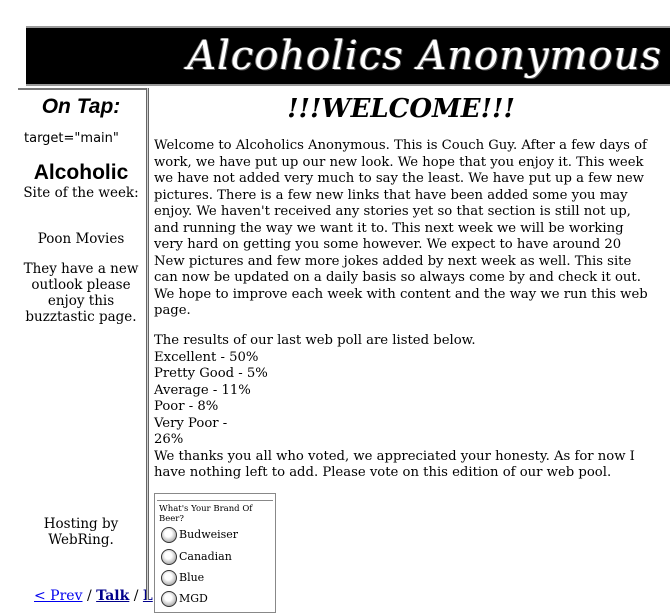  I want to click on hosting-text: Hosting by WebRing., so click(81, 532).